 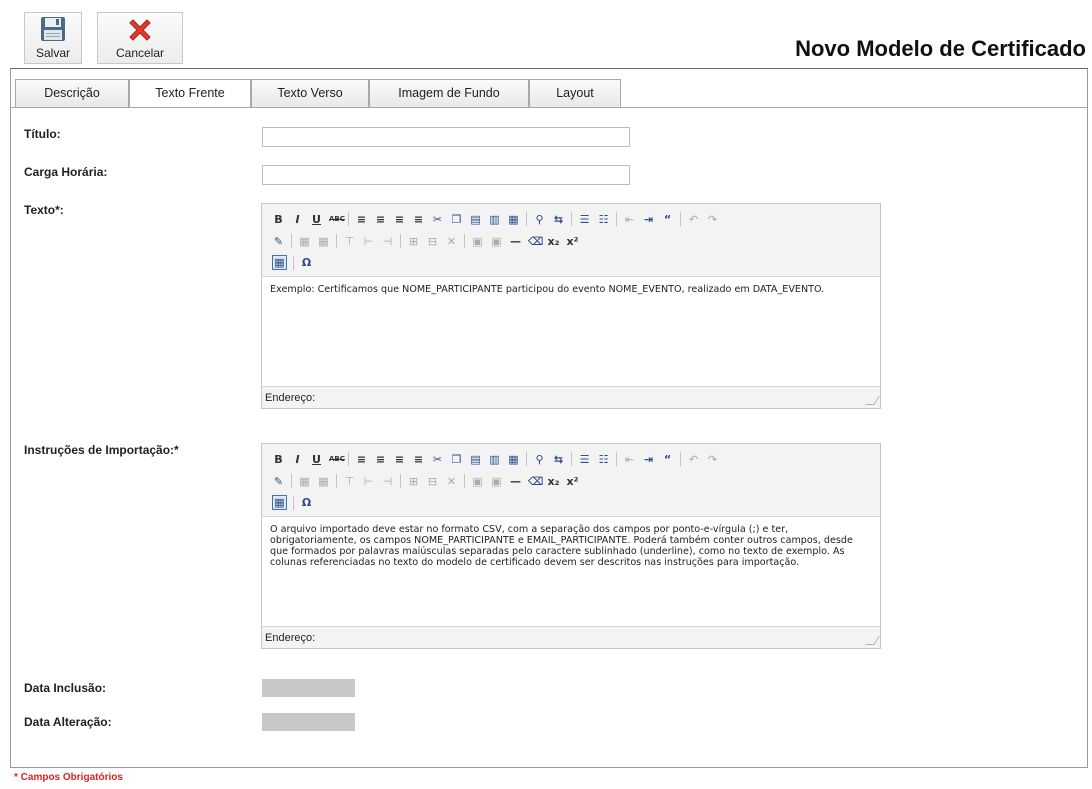 I want to click on tab-texto-verso: Texto Verso, so click(x=310, y=93).